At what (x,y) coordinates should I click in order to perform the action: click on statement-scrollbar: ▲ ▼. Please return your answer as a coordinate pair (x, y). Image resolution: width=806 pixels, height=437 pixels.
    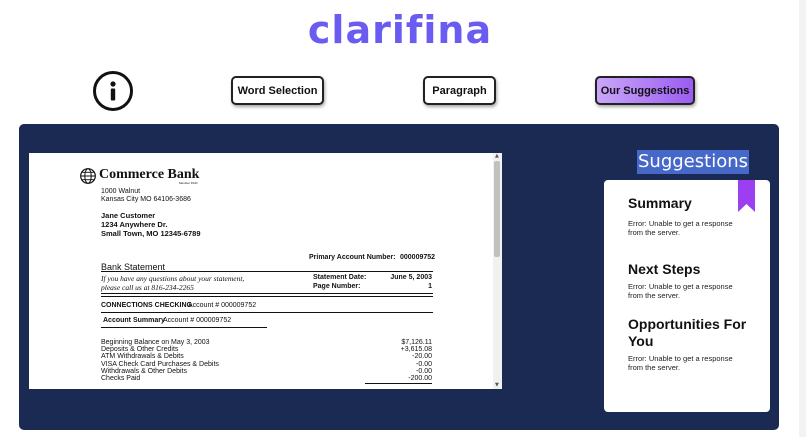
    Looking at the image, I should click on (497, 271).